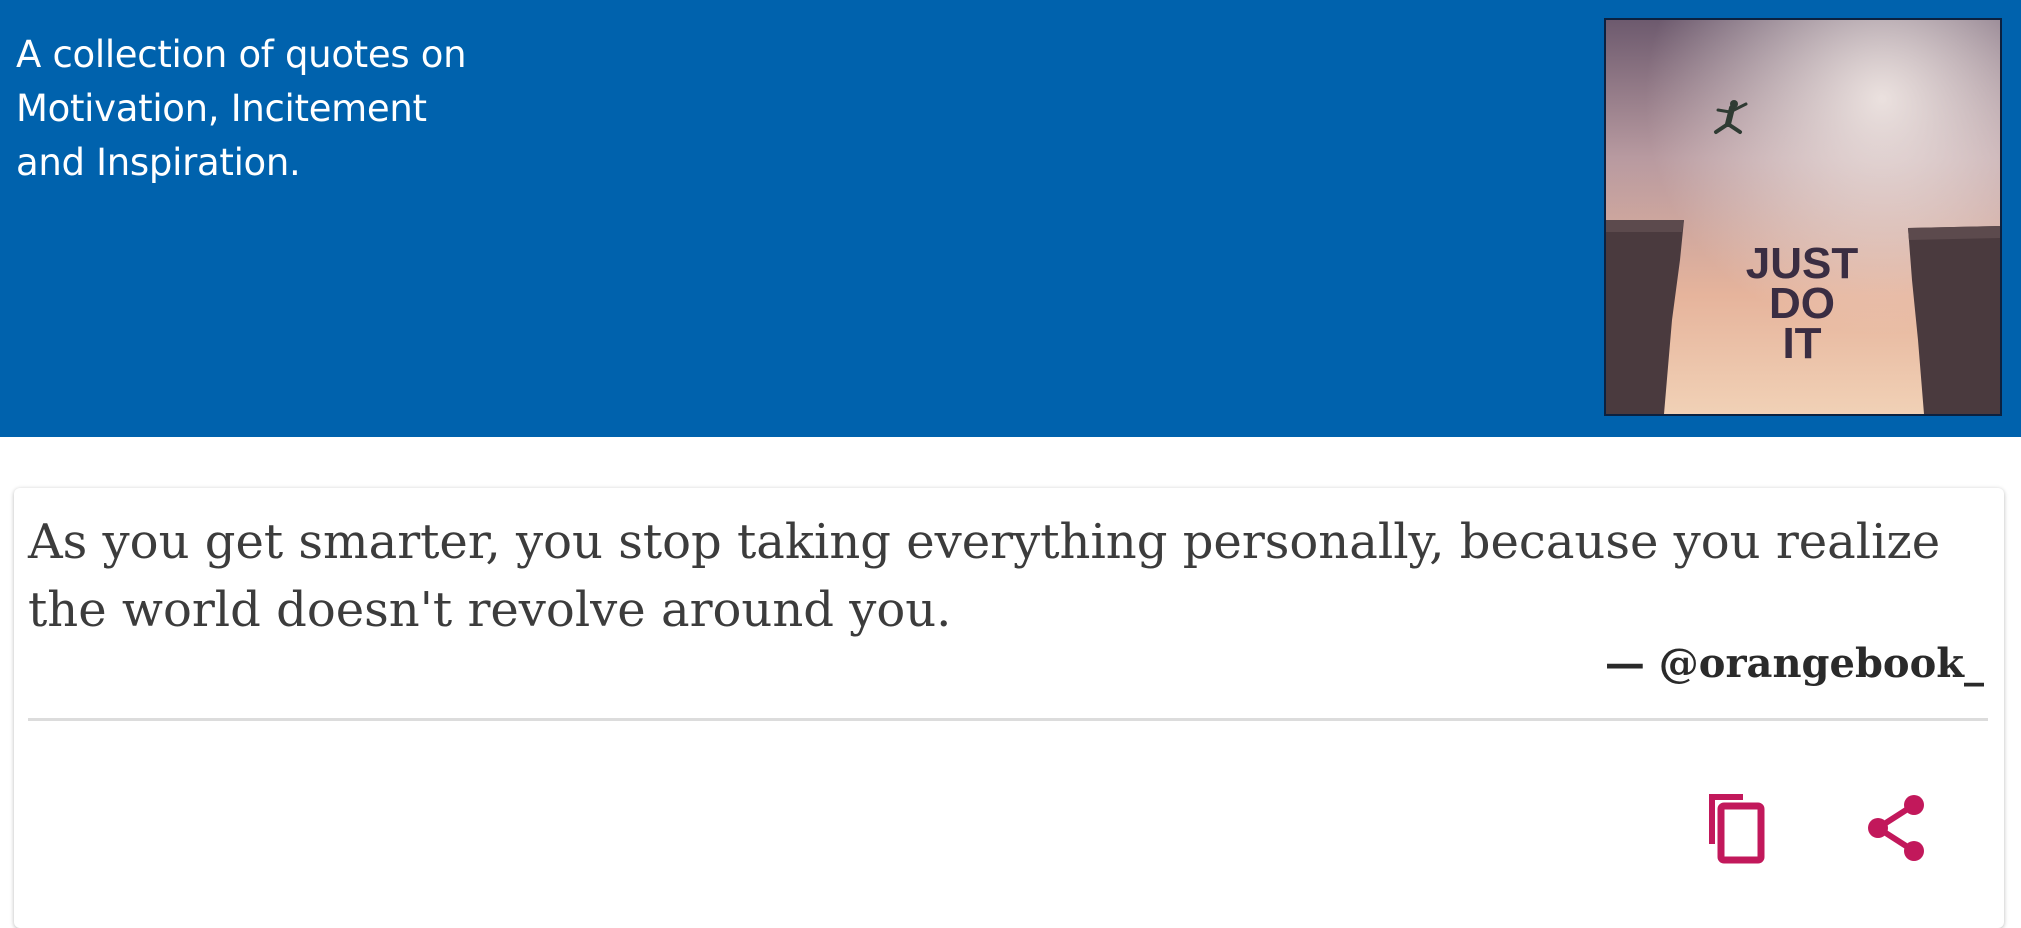  I want to click on copy-icon, so click(1737, 829).